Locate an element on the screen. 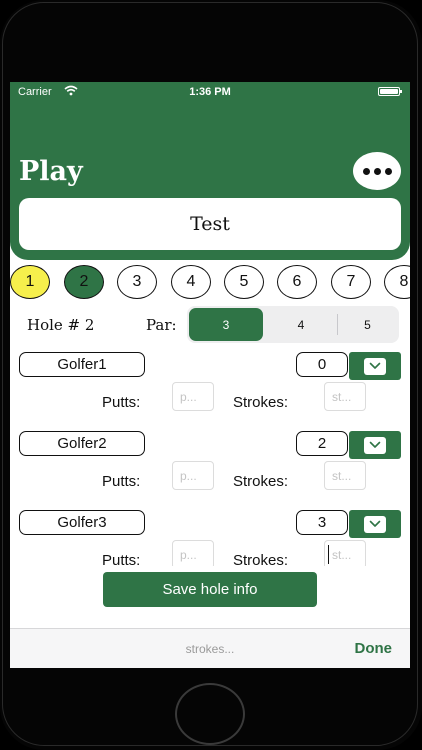 The image size is (422, 750). course-name-field: Test is located at coordinates (210, 224).